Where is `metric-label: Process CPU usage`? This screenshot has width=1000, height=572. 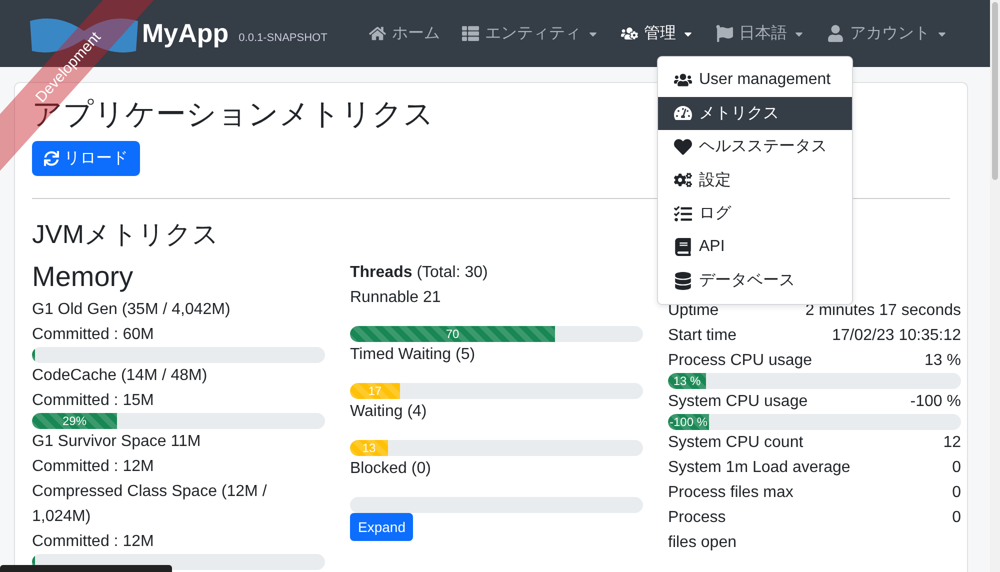
metric-label: Process CPU usage is located at coordinates (740, 361).